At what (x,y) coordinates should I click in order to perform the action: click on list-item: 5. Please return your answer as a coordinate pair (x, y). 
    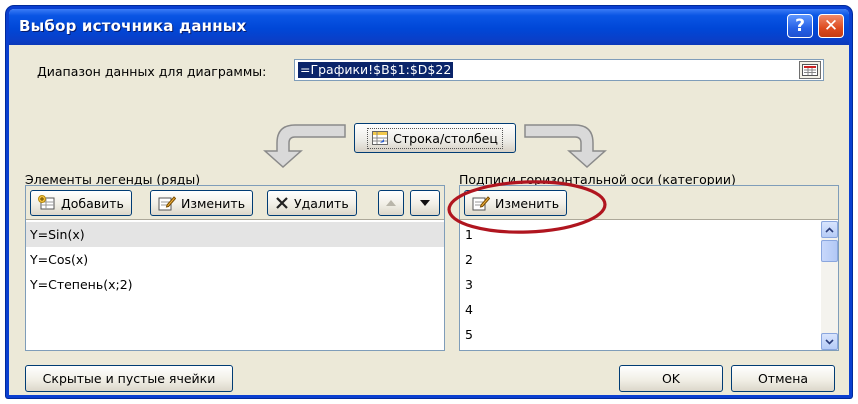
    Looking at the image, I should click on (640, 334).